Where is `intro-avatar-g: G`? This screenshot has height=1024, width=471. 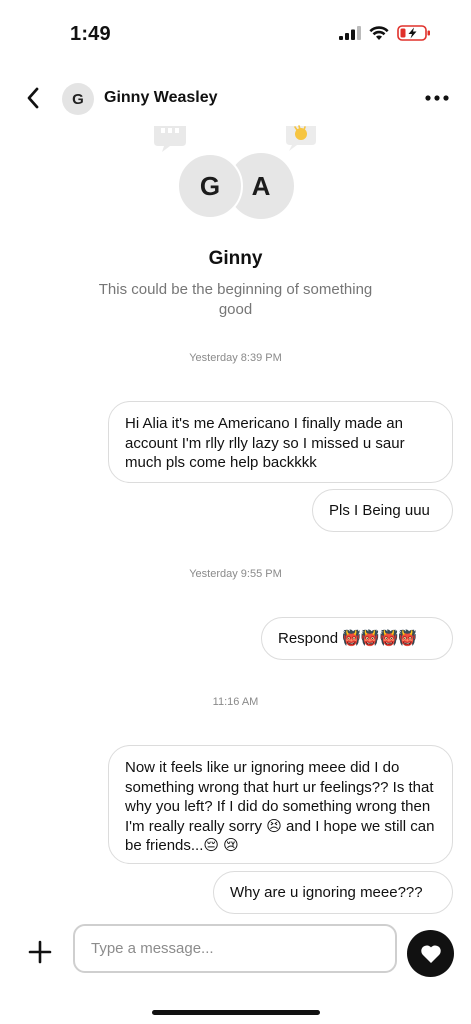 intro-avatar-g: G is located at coordinates (210, 186).